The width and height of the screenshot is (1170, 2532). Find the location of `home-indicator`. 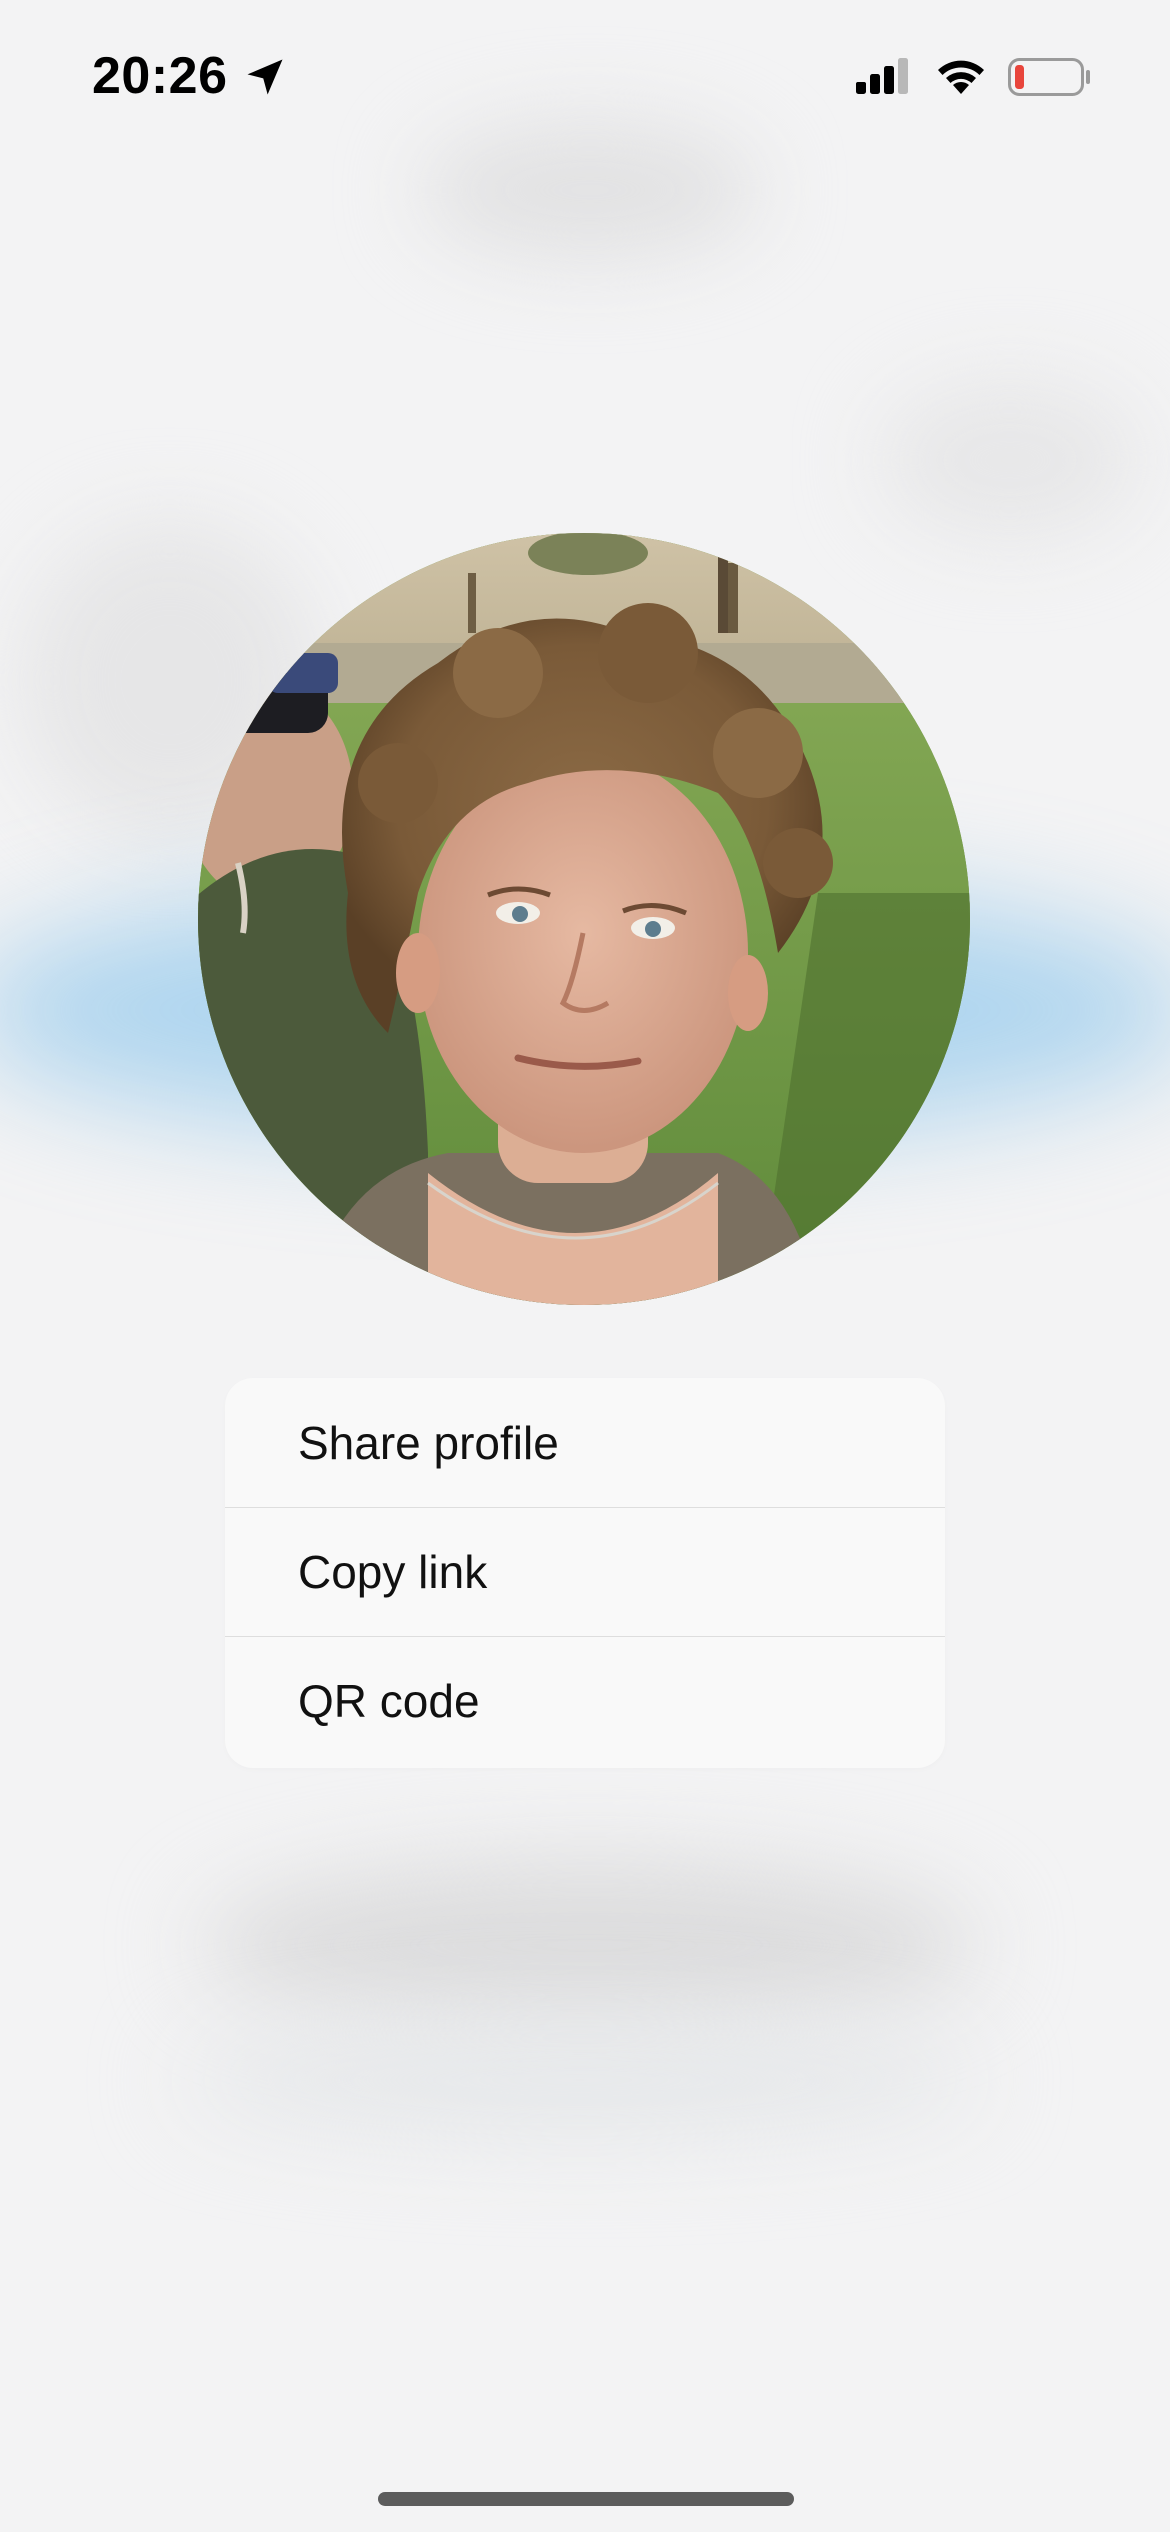

home-indicator is located at coordinates (586, 2499).